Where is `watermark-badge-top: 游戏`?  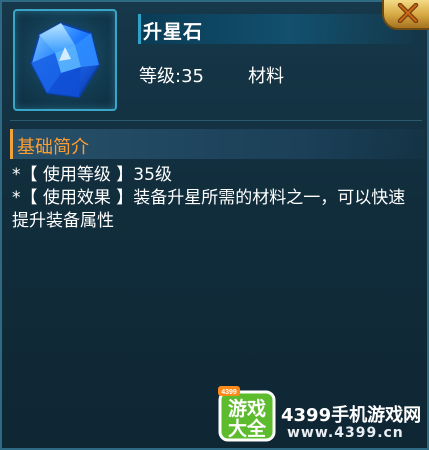
watermark-badge-top: 游戏 is located at coordinates (247, 408).